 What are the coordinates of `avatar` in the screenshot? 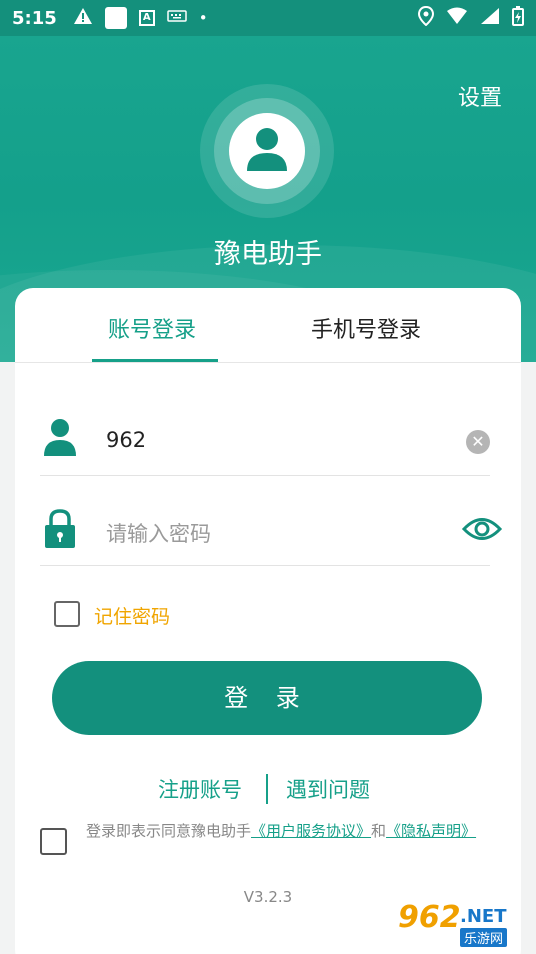 It's located at (267, 151).